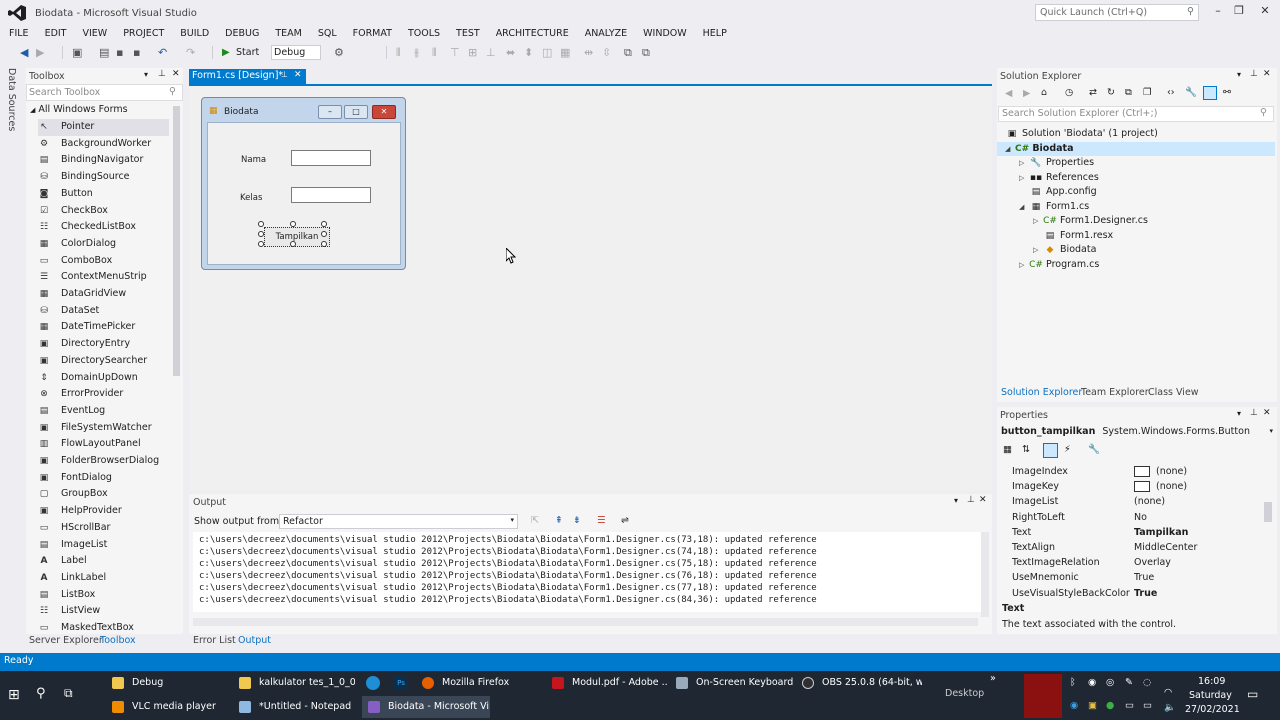 The width and height of the screenshot is (1280, 720). I want to click on tree-item-biodata-class: ▷ ◆ Biodata, so click(1064, 250).